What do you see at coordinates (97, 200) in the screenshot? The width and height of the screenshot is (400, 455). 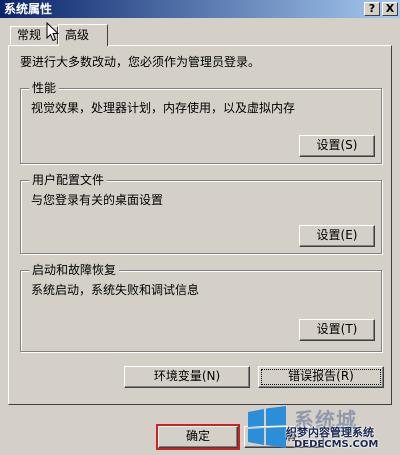 I see `user-profiles-description: 与您登录有关的桌面设置` at bounding box center [97, 200].